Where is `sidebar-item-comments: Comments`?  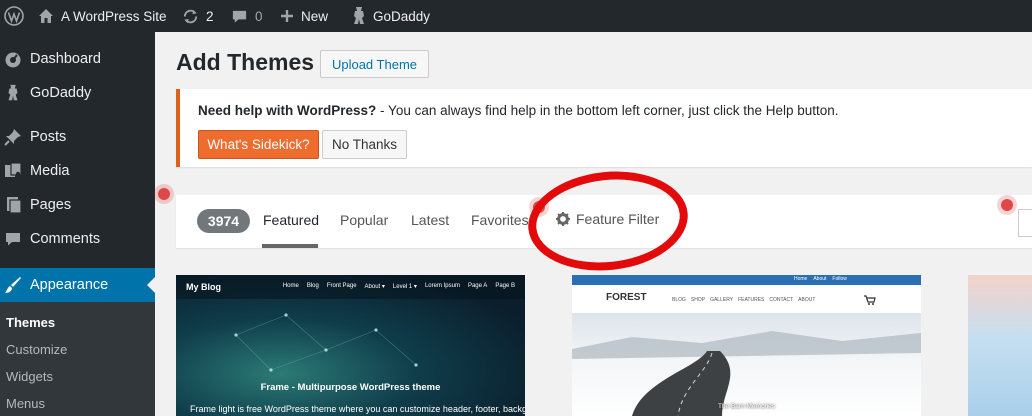 sidebar-item-comments: Comments is located at coordinates (77, 239).